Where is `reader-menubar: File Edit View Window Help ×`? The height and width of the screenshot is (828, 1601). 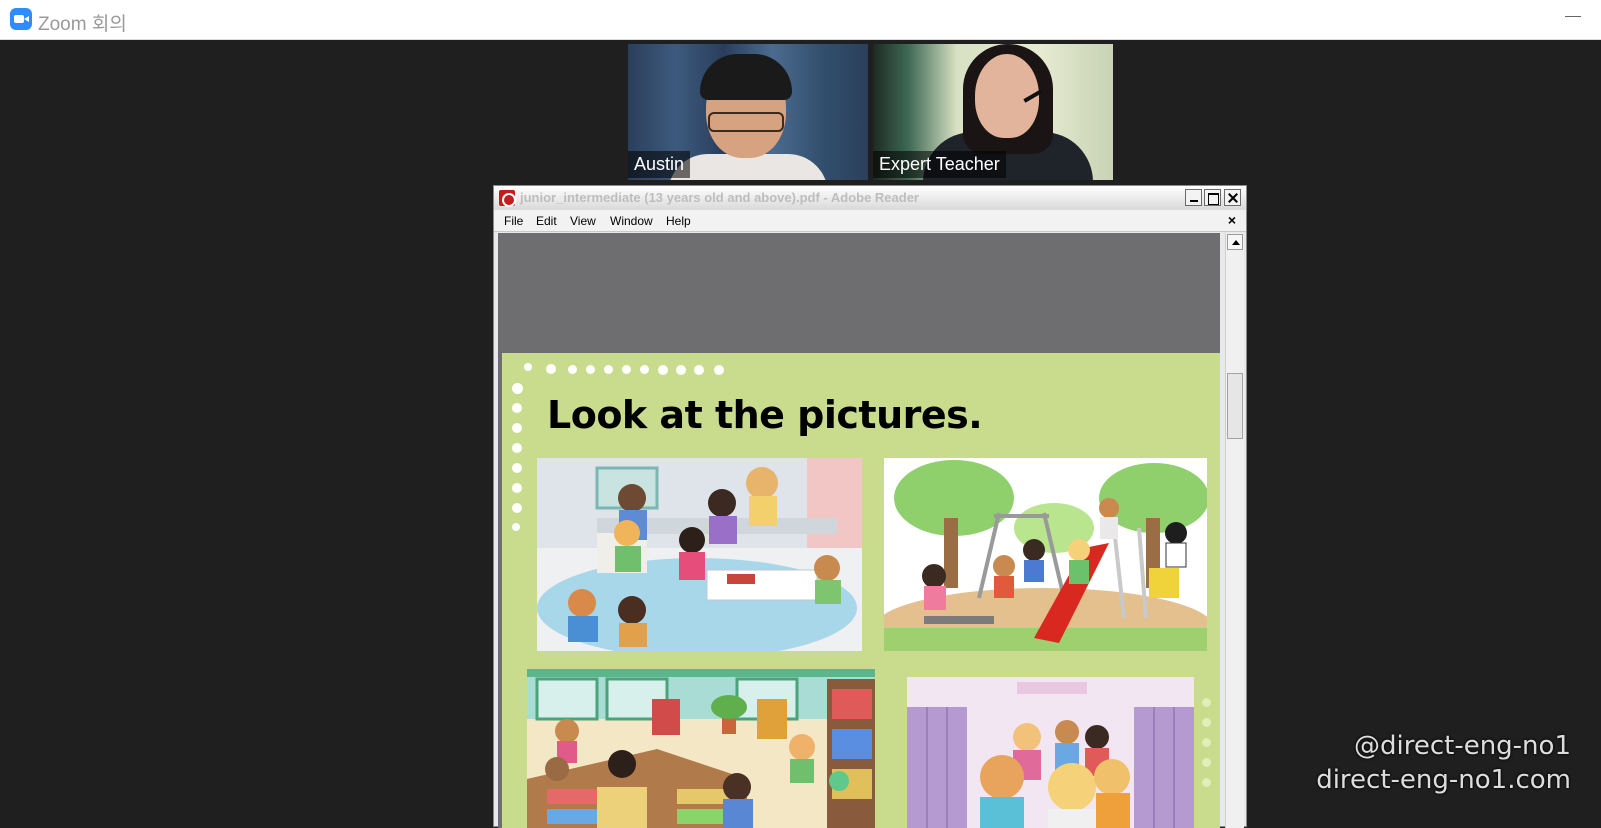
reader-menubar: File Edit View Window Help × is located at coordinates (870, 221).